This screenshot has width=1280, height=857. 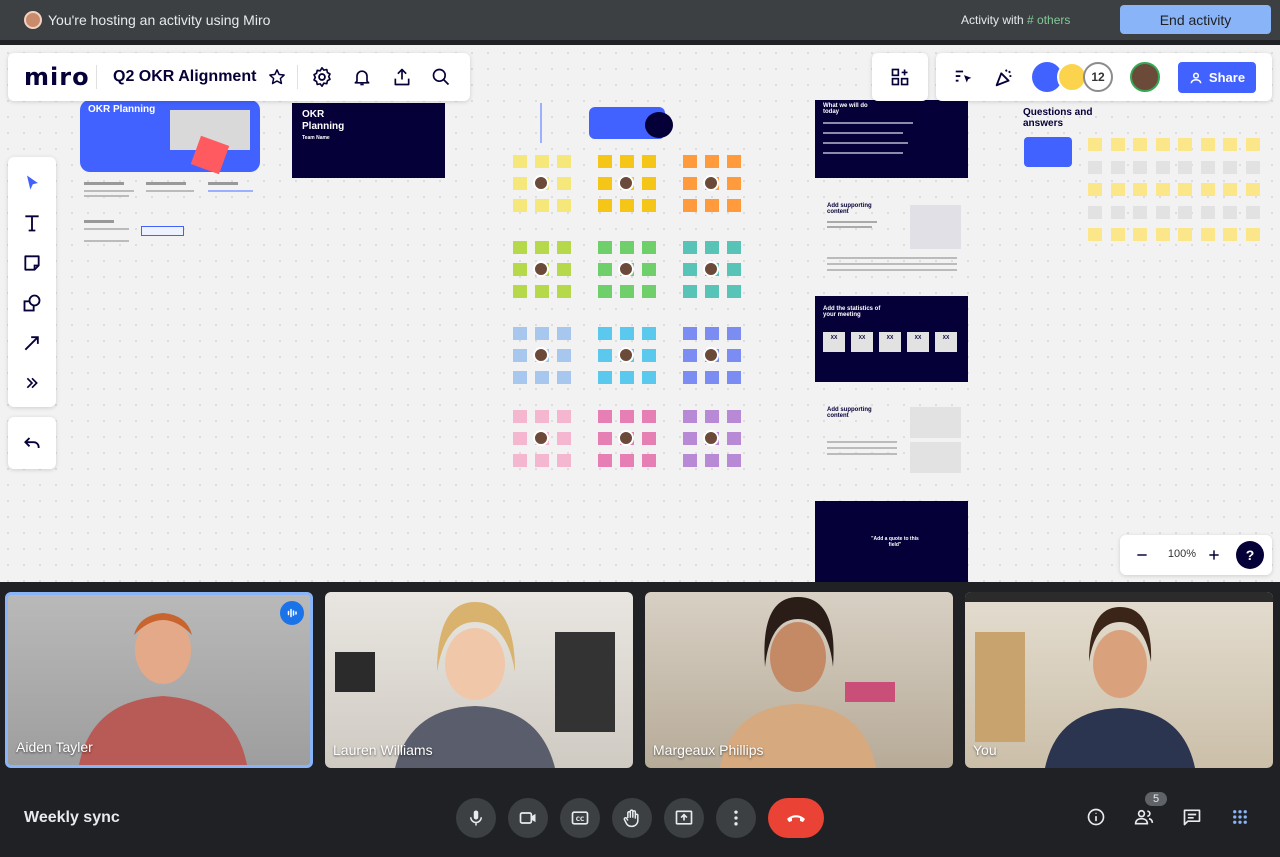 I want to click on bell-icon, so click(x=362, y=77).